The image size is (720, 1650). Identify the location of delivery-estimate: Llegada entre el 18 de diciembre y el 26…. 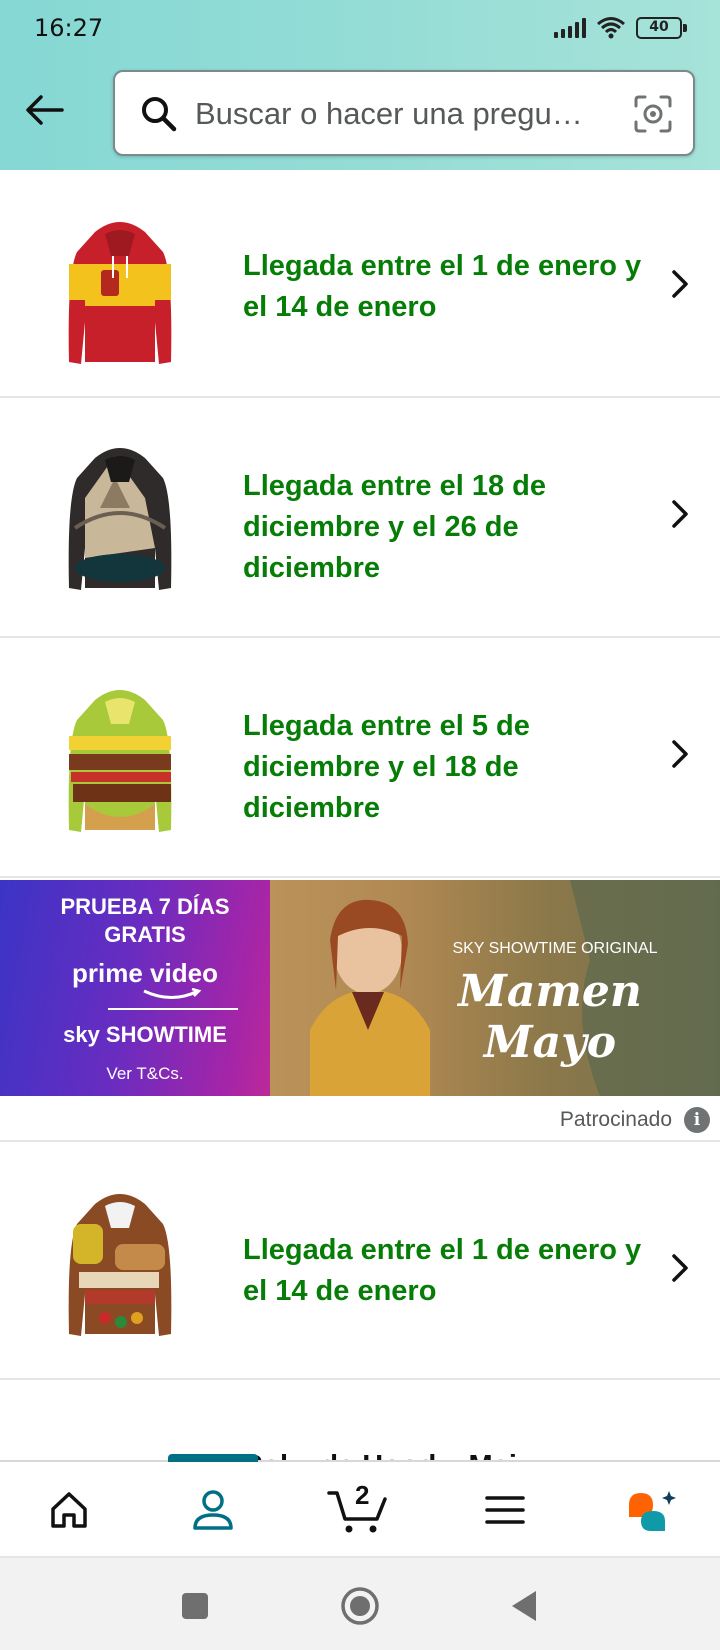
(395, 527).